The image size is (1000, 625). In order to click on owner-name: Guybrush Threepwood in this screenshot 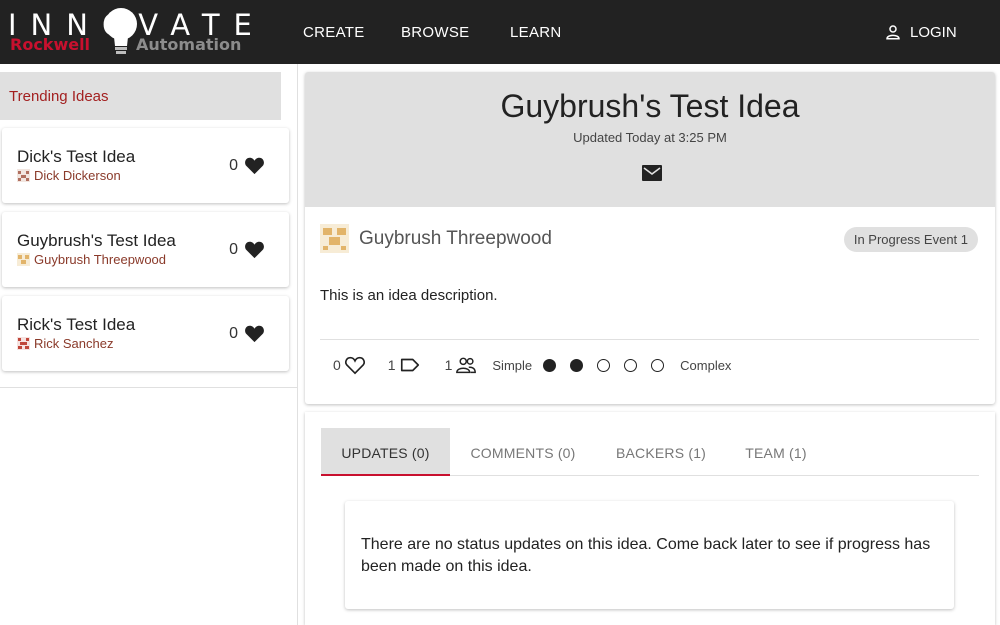, I will do `click(455, 238)`.